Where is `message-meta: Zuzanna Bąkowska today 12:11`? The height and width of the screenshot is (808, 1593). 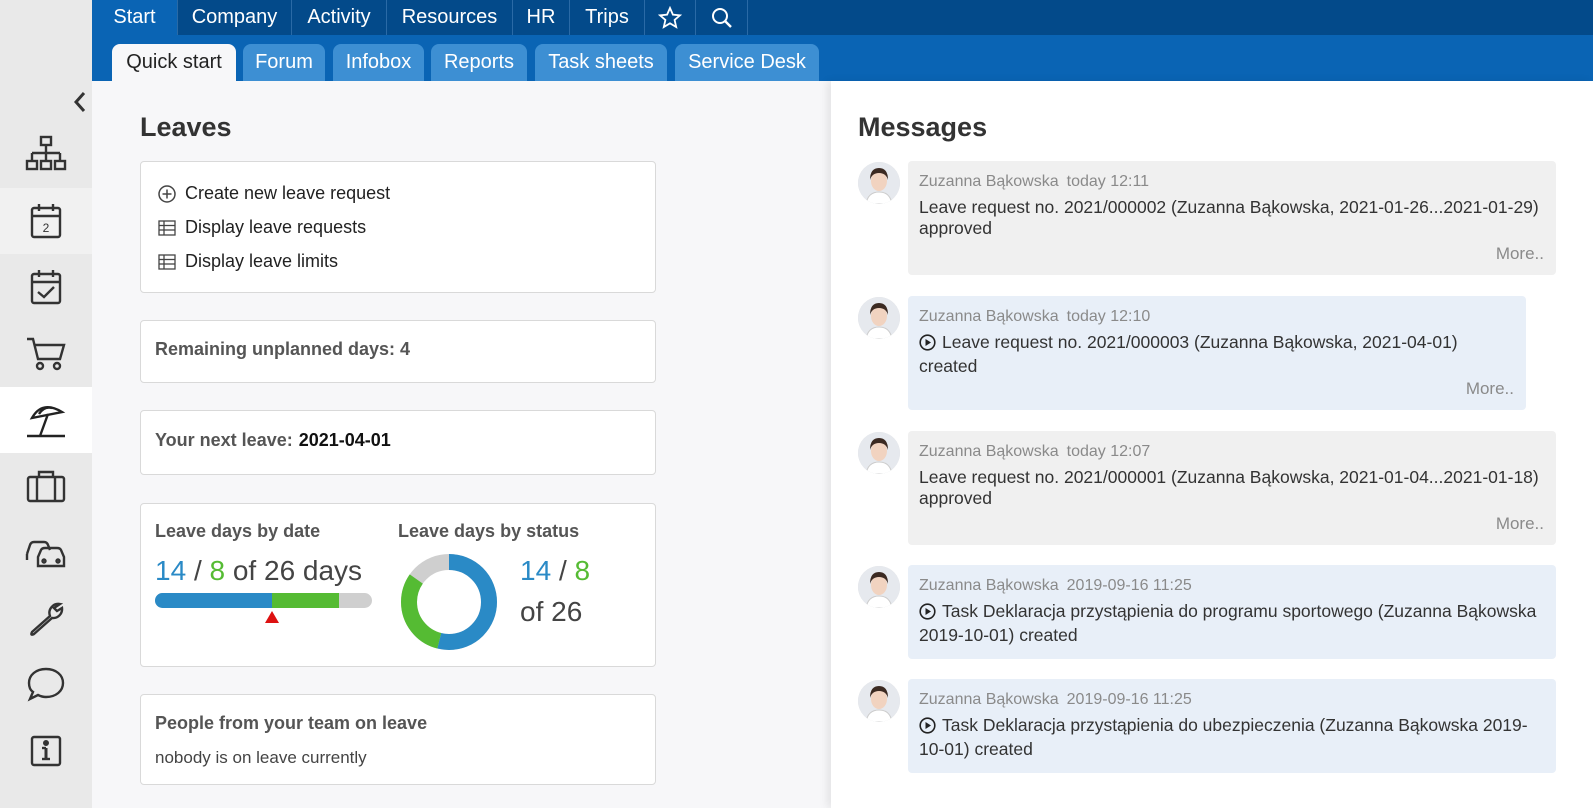 message-meta: Zuzanna Bąkowska today 12:11 is located at coordinates (1034, 182).